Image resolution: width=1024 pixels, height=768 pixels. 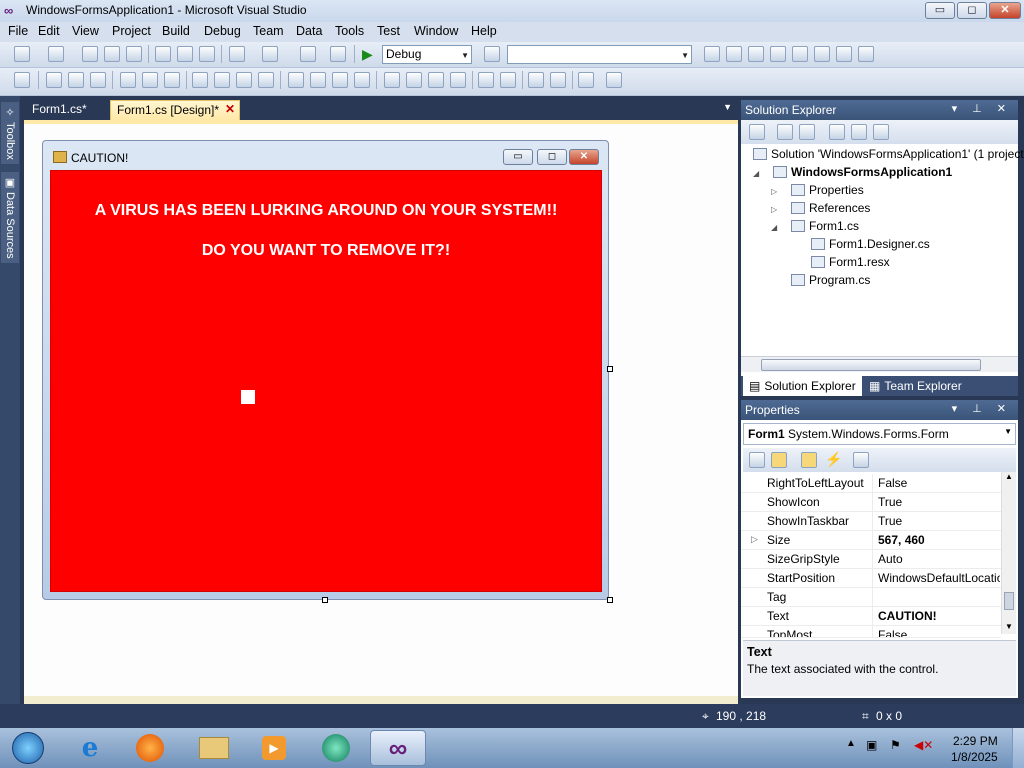 I want to click on center-horizontally-icon, so click(x=486, y=80).